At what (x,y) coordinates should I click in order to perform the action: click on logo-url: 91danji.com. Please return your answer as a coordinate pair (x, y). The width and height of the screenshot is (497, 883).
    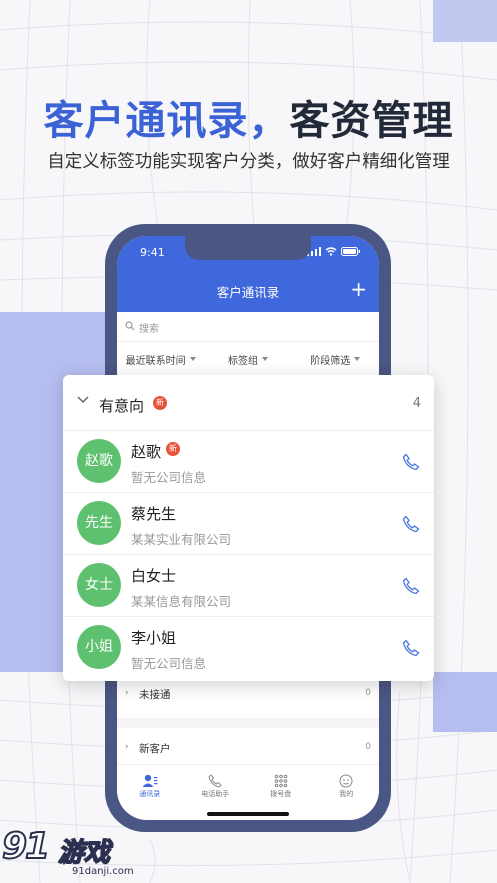
    Looking at the image, I should click on (103, 871).